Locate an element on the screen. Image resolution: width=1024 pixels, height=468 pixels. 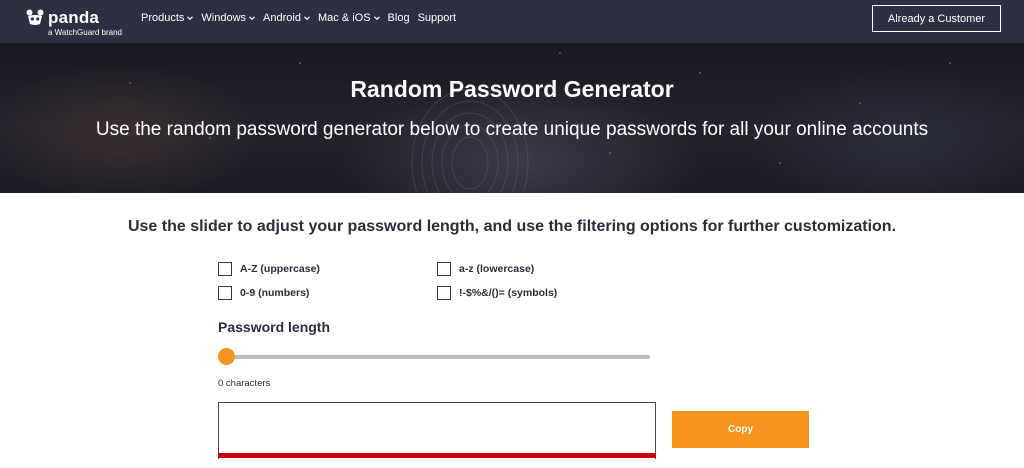
option-label: 0-9 (numbers) is located at coordinates (275, 293).